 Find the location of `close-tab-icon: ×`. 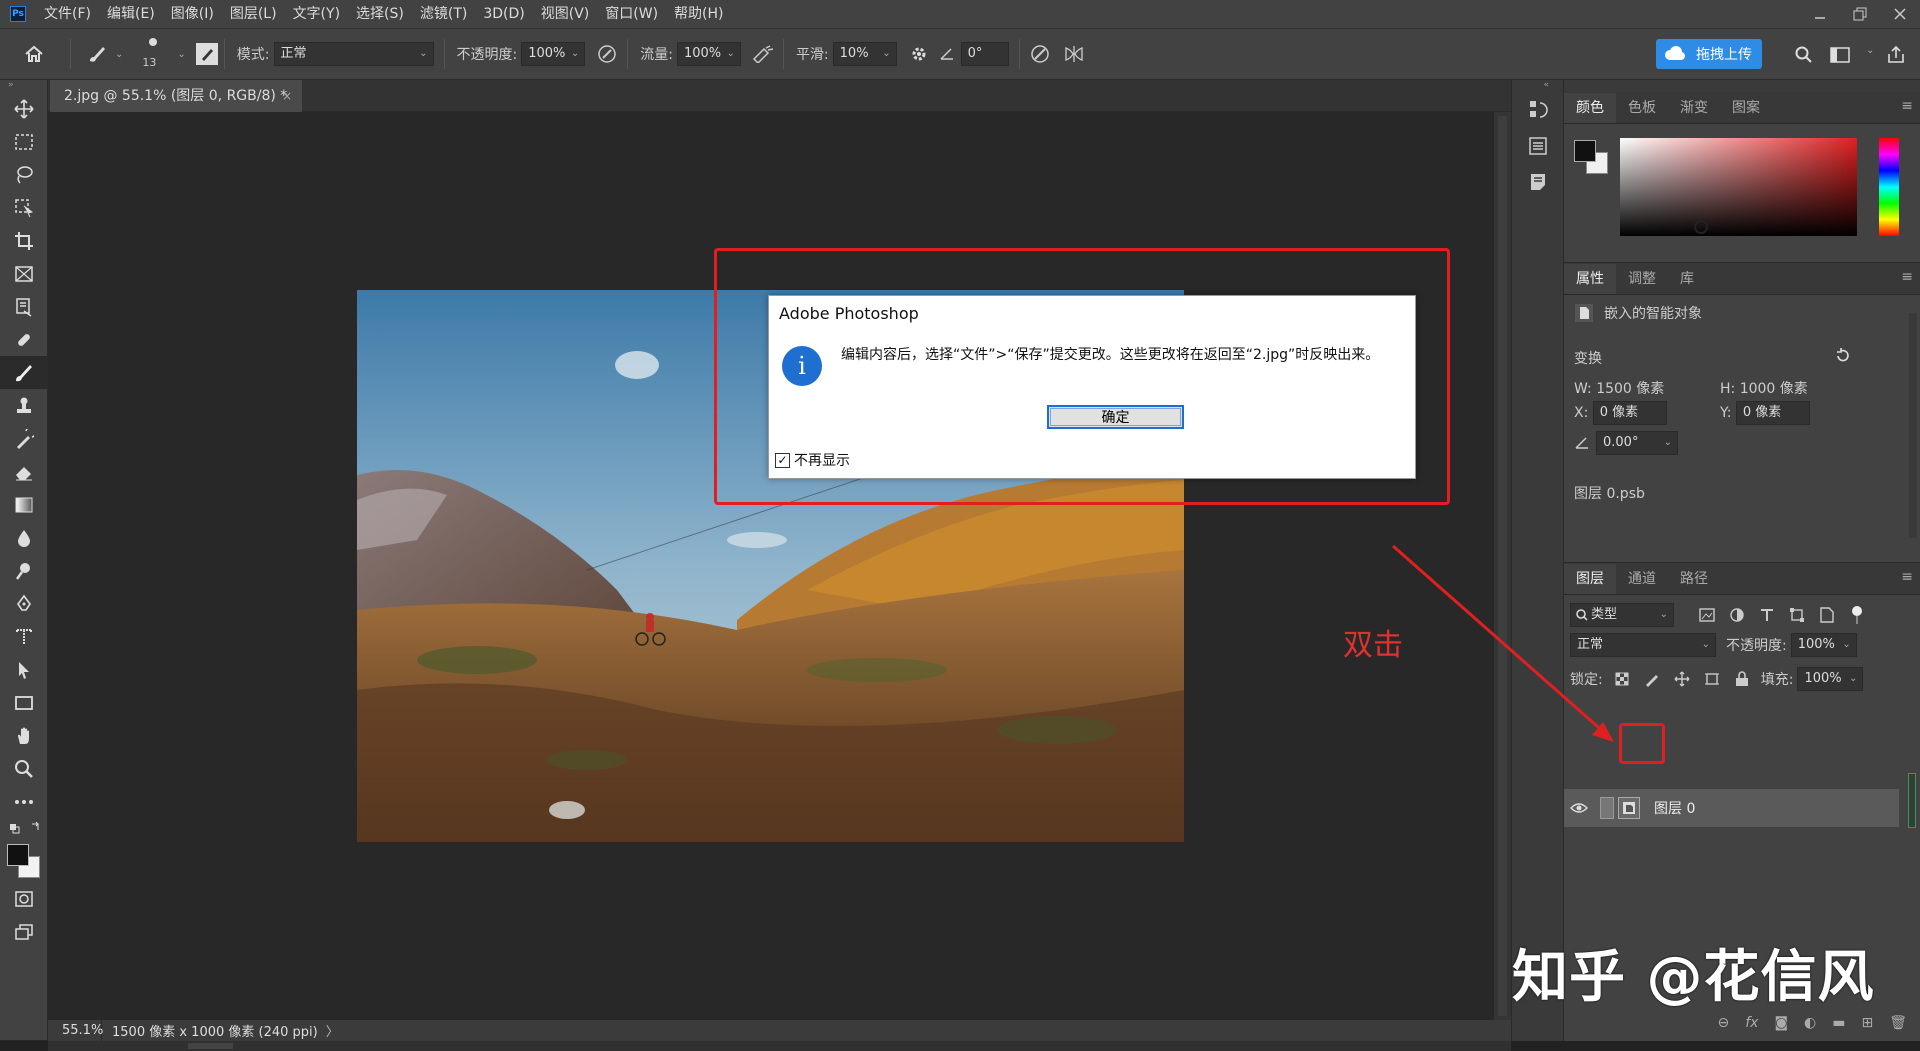

close-tab-icon: × is located at coordinates (287, 96).